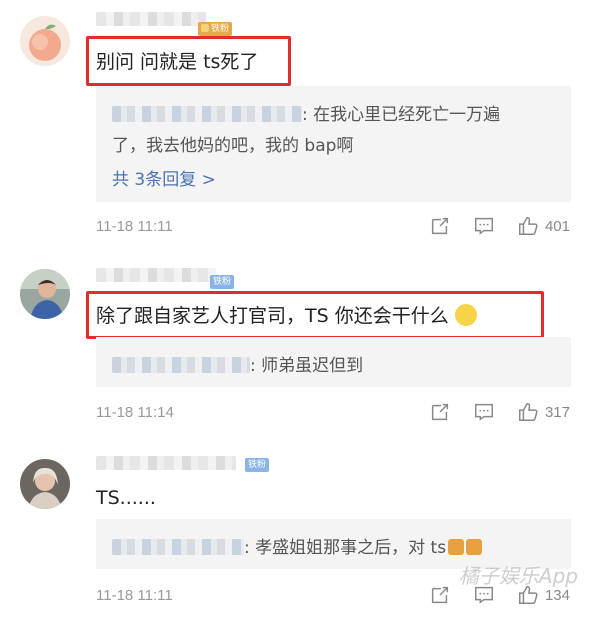 The image size is (590, 617). I want to click on like-count: 401, so click(557, 226).